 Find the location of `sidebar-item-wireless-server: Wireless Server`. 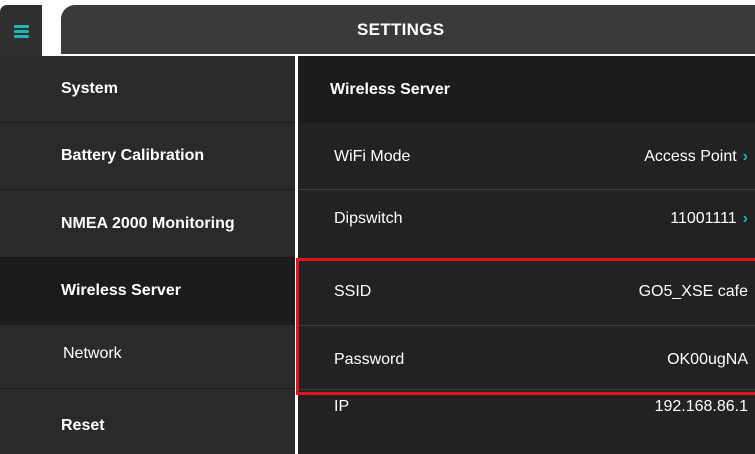

sidebar-item-wireless-server: Wireless Server is located at coordinates (147, 291).